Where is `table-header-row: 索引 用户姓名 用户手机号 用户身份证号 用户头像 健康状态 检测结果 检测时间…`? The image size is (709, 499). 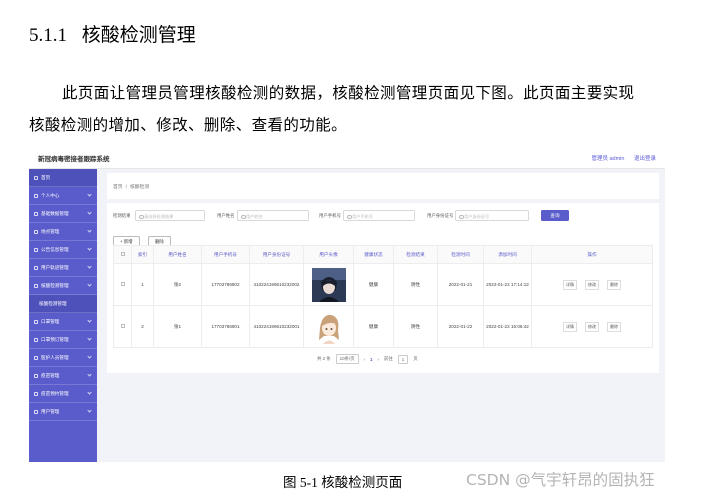
table-header-row: 索引 用户姓名 用户手机号 用户身份证号 用户头像 健康状态 检测结果 检测时间… is located at coordinates (383, 254).